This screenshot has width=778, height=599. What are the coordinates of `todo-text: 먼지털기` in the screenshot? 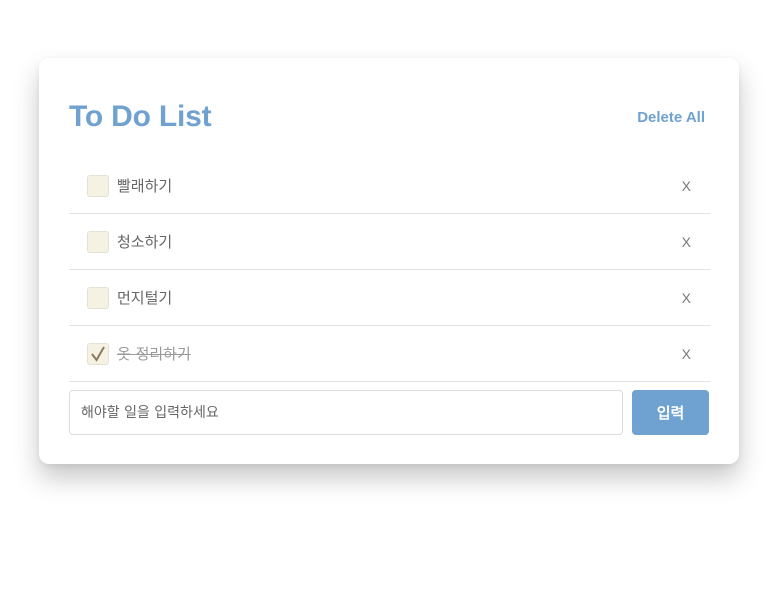 It's located at (145, 298).